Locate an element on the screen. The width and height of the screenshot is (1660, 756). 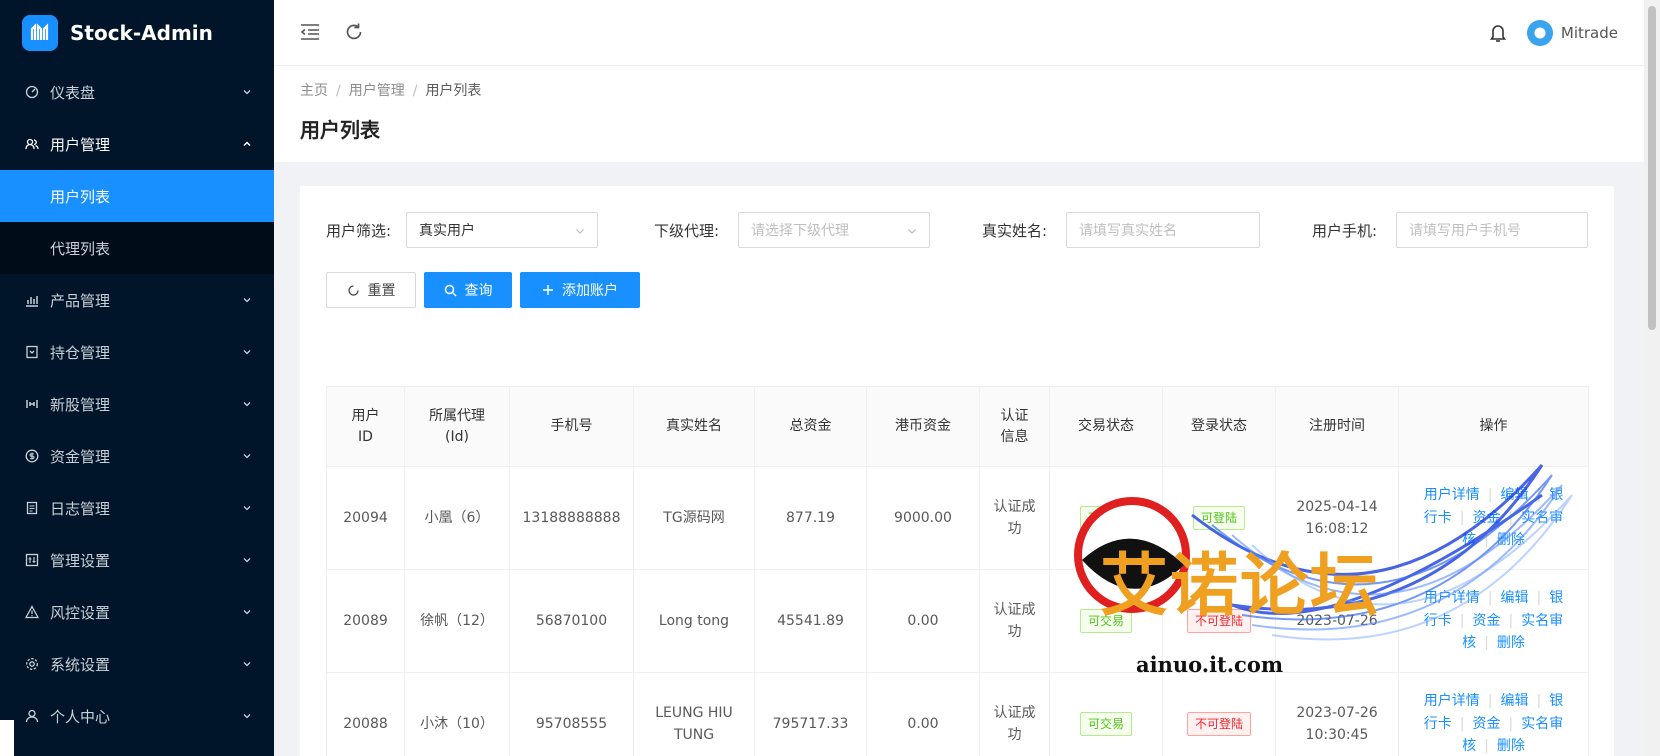
sidebar-item-user-list: 用户列表 is located at coordinates (137, 196).